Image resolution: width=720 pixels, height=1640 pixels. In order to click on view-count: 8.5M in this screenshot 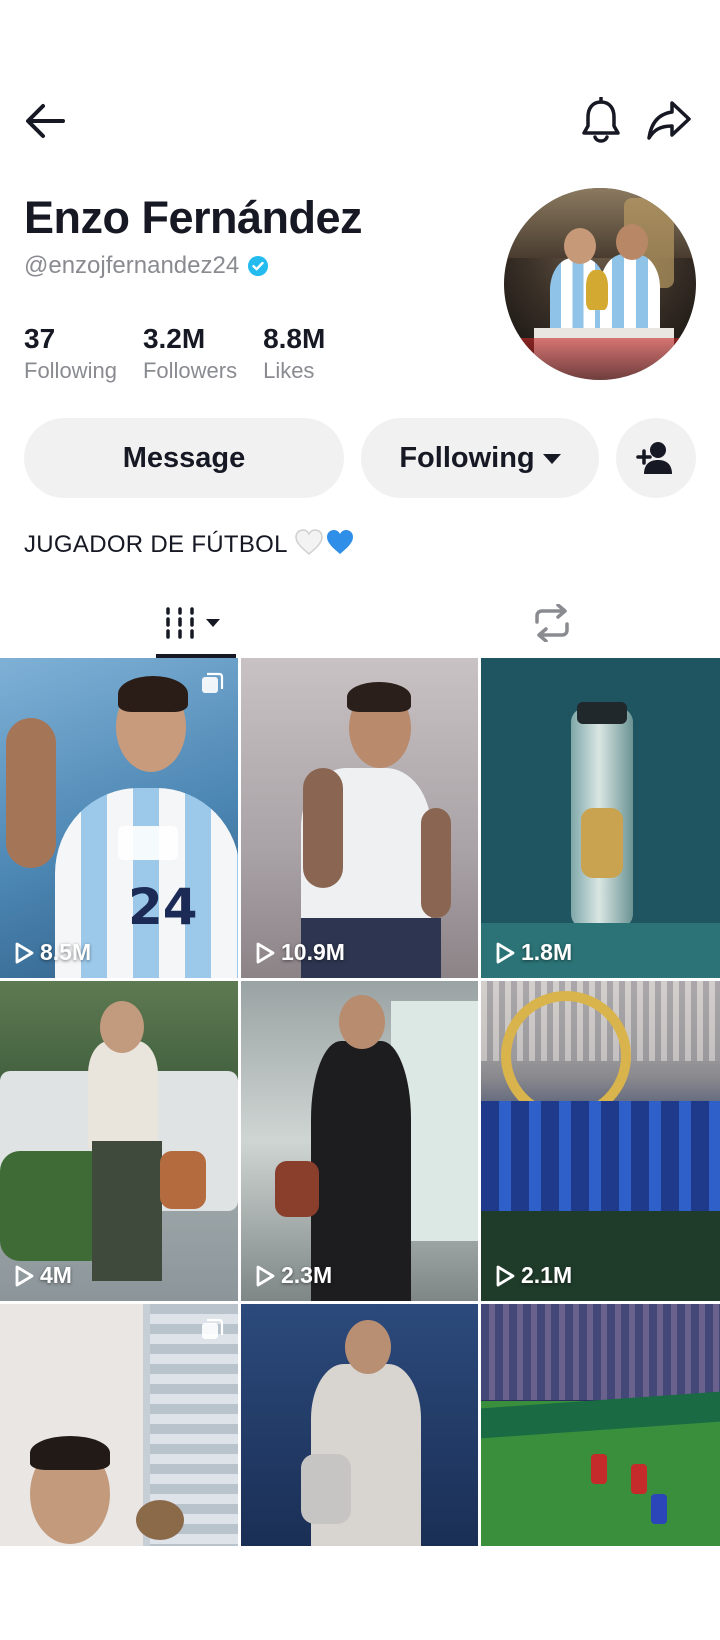, I will do `click(52, 952)`.